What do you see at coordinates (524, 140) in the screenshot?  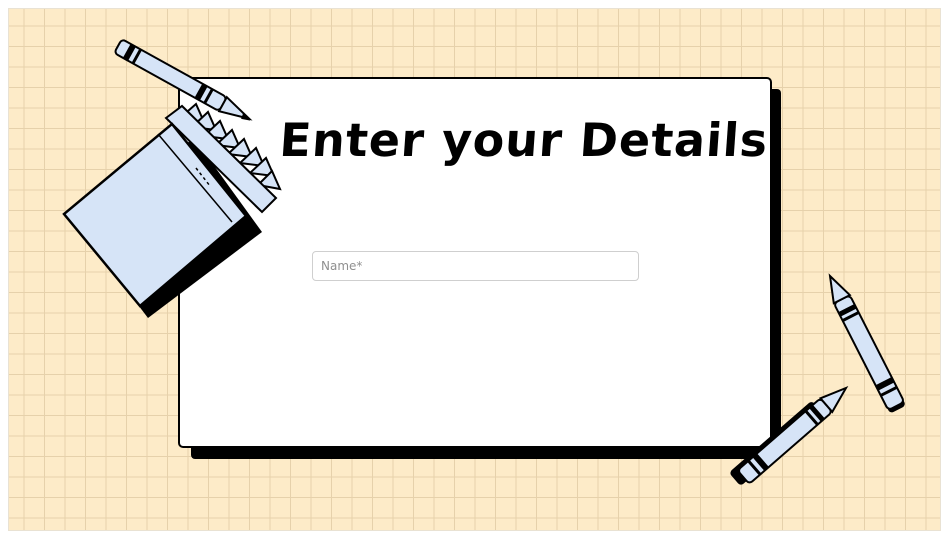 I see `page-title: Enter your Details` at bounding box center [524, 140].